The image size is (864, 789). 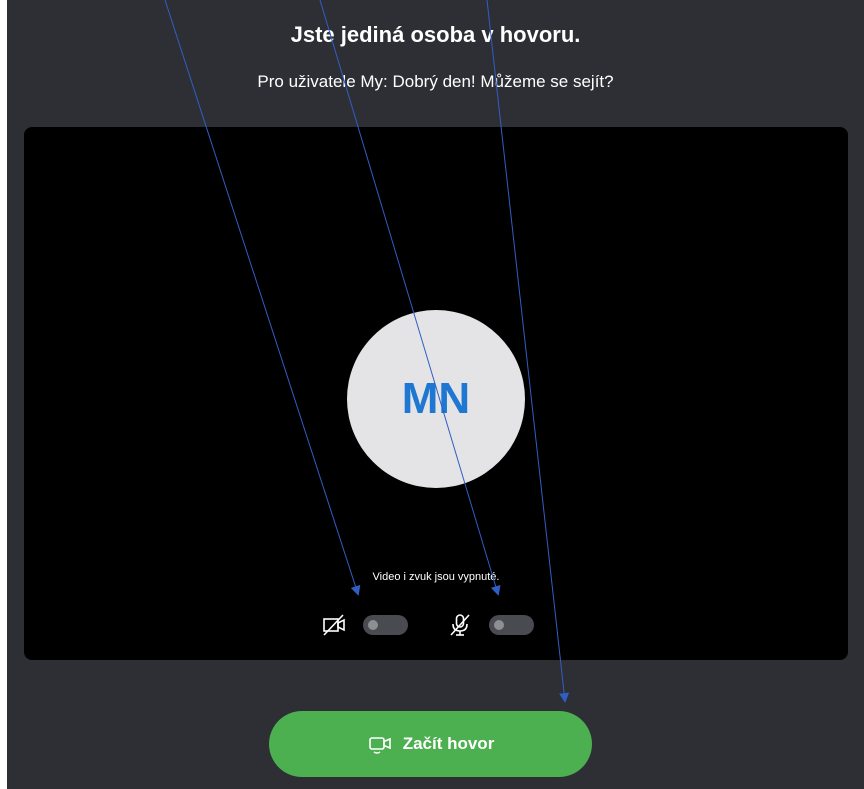 I want to click on mic-control, so click(x=490, y=625).